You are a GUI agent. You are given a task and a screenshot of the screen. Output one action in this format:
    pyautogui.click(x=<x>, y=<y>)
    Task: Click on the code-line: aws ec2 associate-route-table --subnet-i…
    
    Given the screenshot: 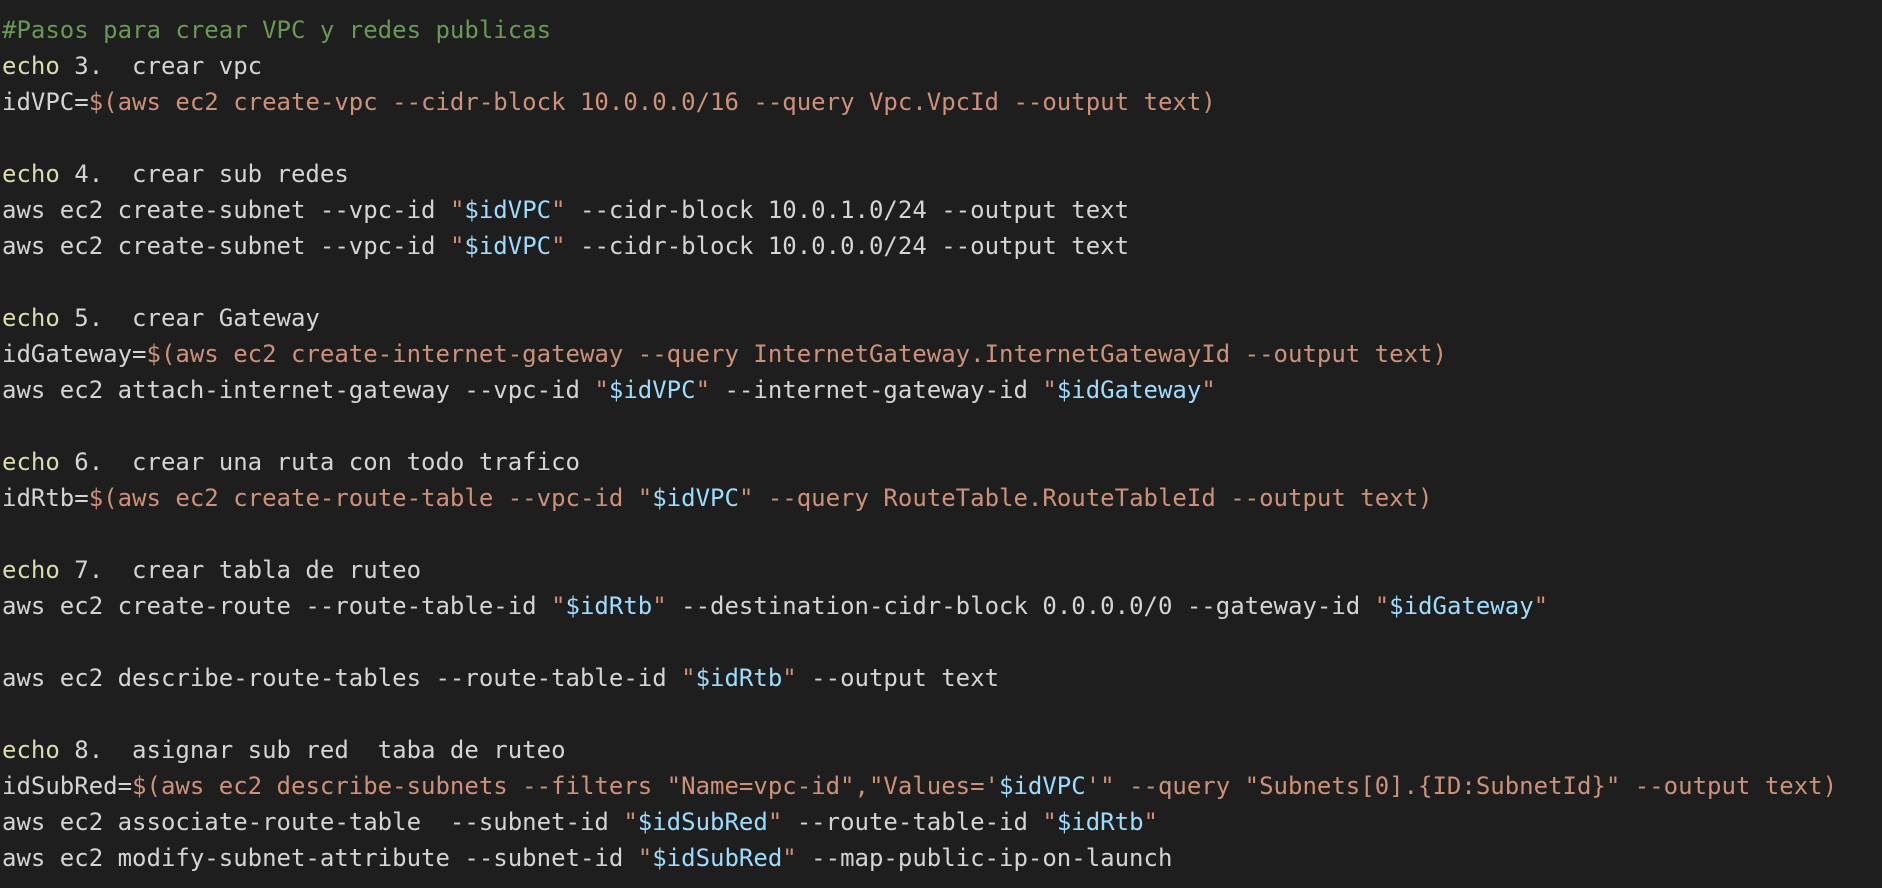 What is the action you would take?
    pyautogui.click(x=941, y=822)
    